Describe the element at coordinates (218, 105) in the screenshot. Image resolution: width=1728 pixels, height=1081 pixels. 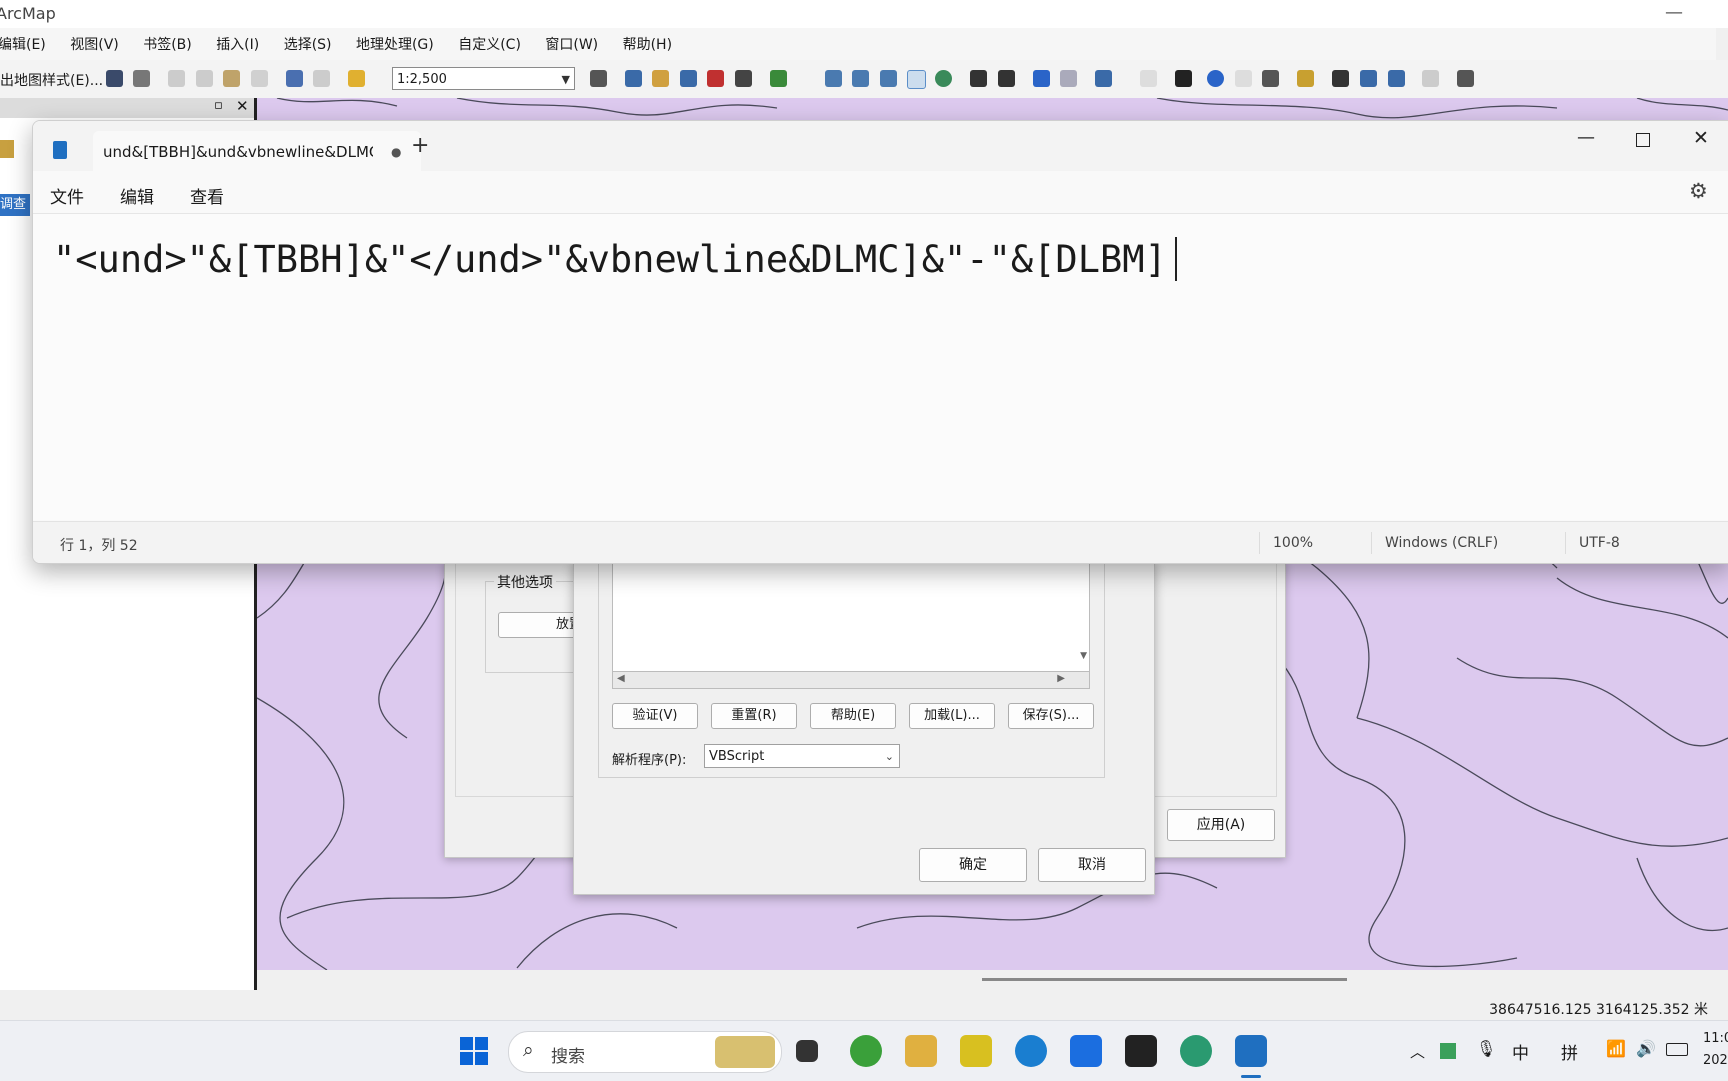
I see `toc-pin-icon: ▫` at that location.